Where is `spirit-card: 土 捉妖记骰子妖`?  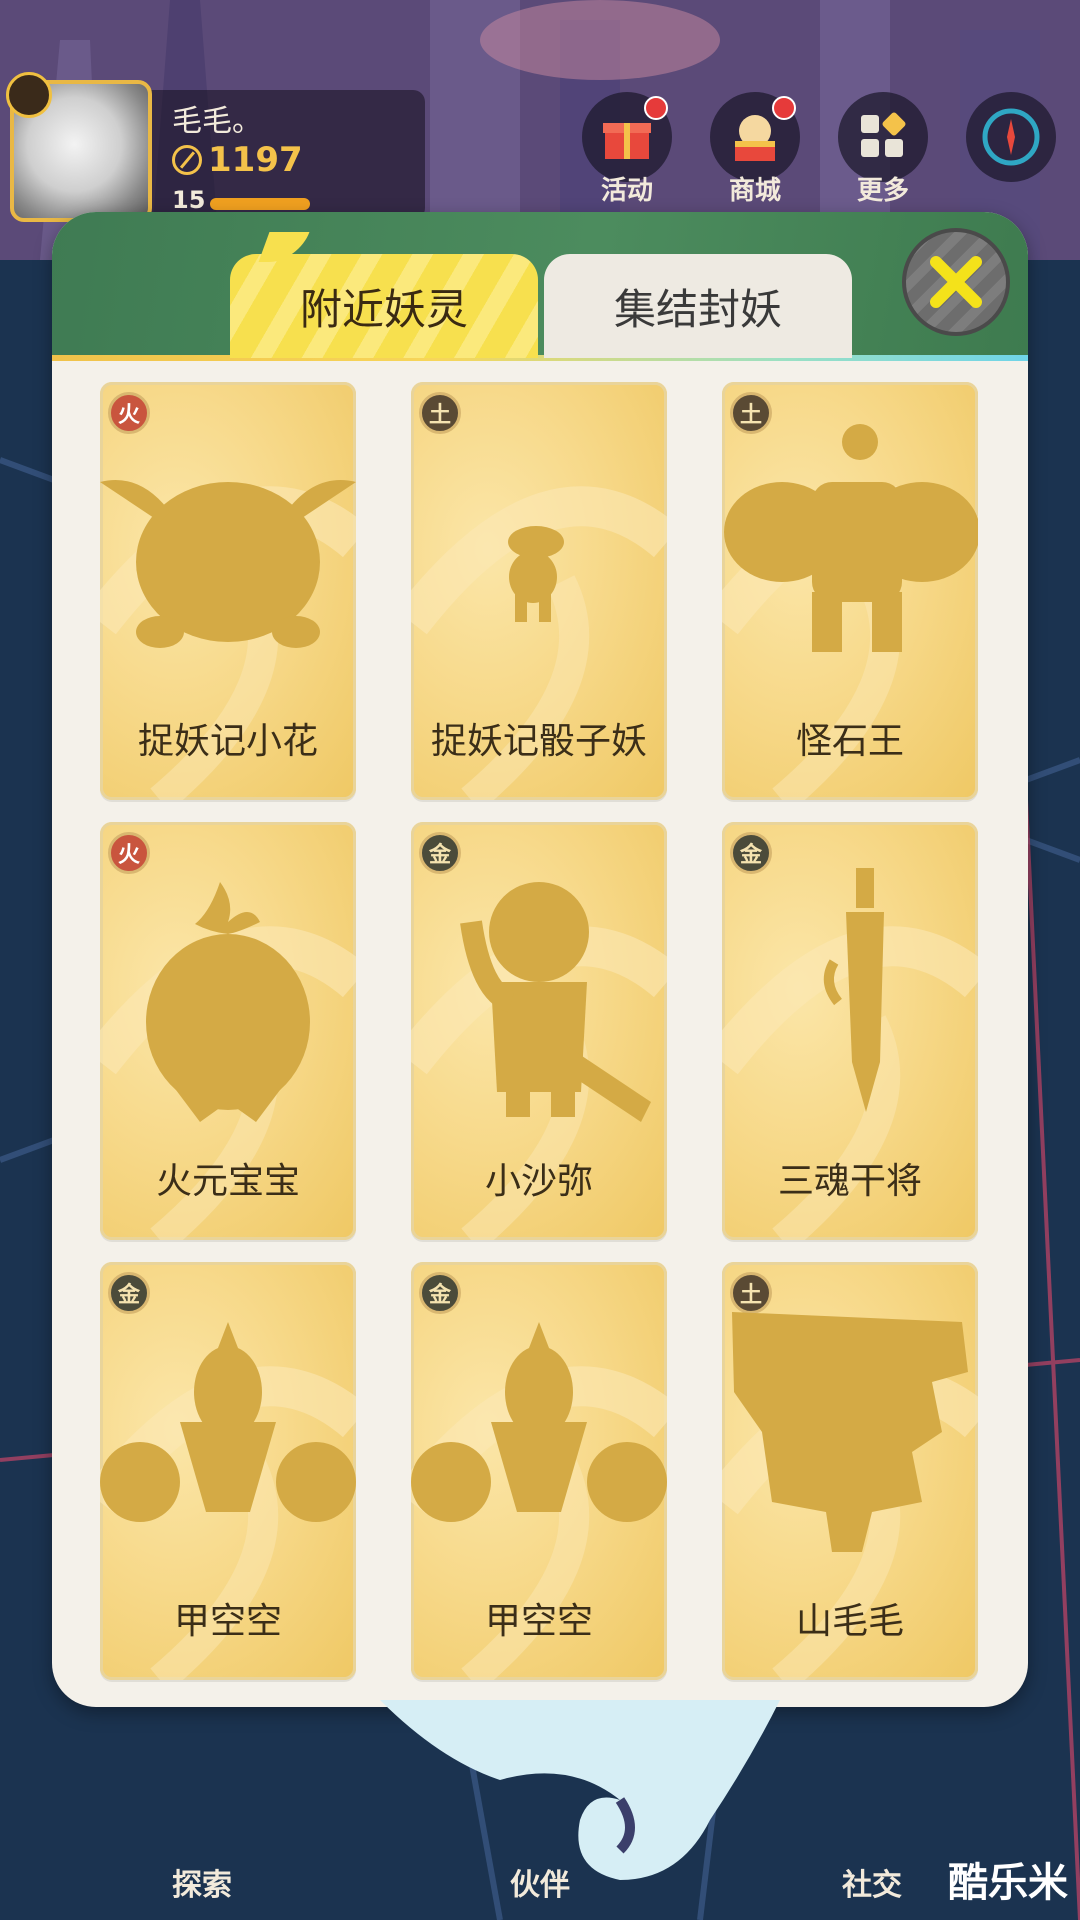
spirit-card: 土 捉妖记骰子妖 is located at coordinates (539, 591).